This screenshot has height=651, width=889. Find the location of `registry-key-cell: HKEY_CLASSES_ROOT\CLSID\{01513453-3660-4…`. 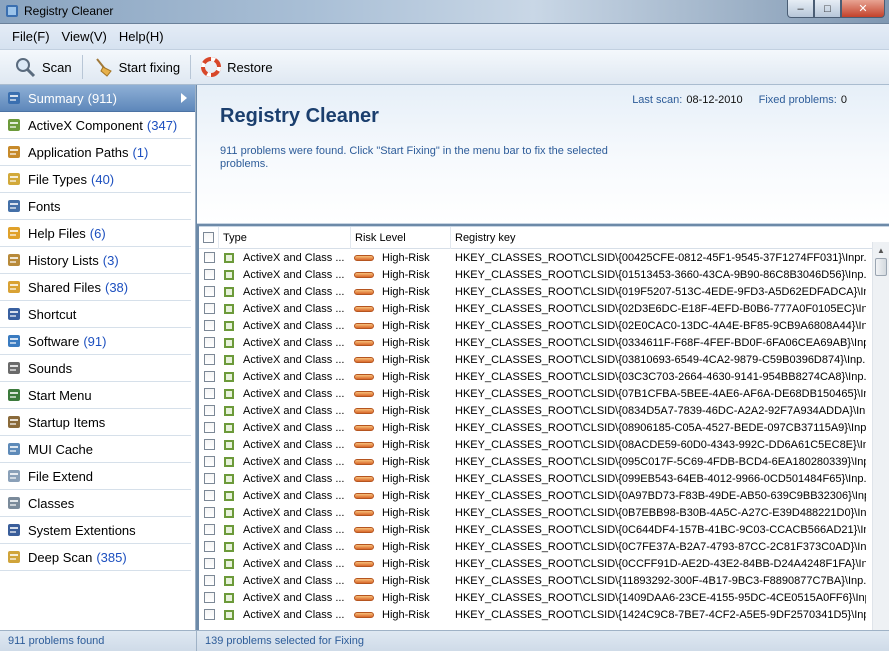

registry-key-cell: HKEY_CLASSES_ROOT\CLSID\{01513453-3660-4… is located at coordinates (658, 274).